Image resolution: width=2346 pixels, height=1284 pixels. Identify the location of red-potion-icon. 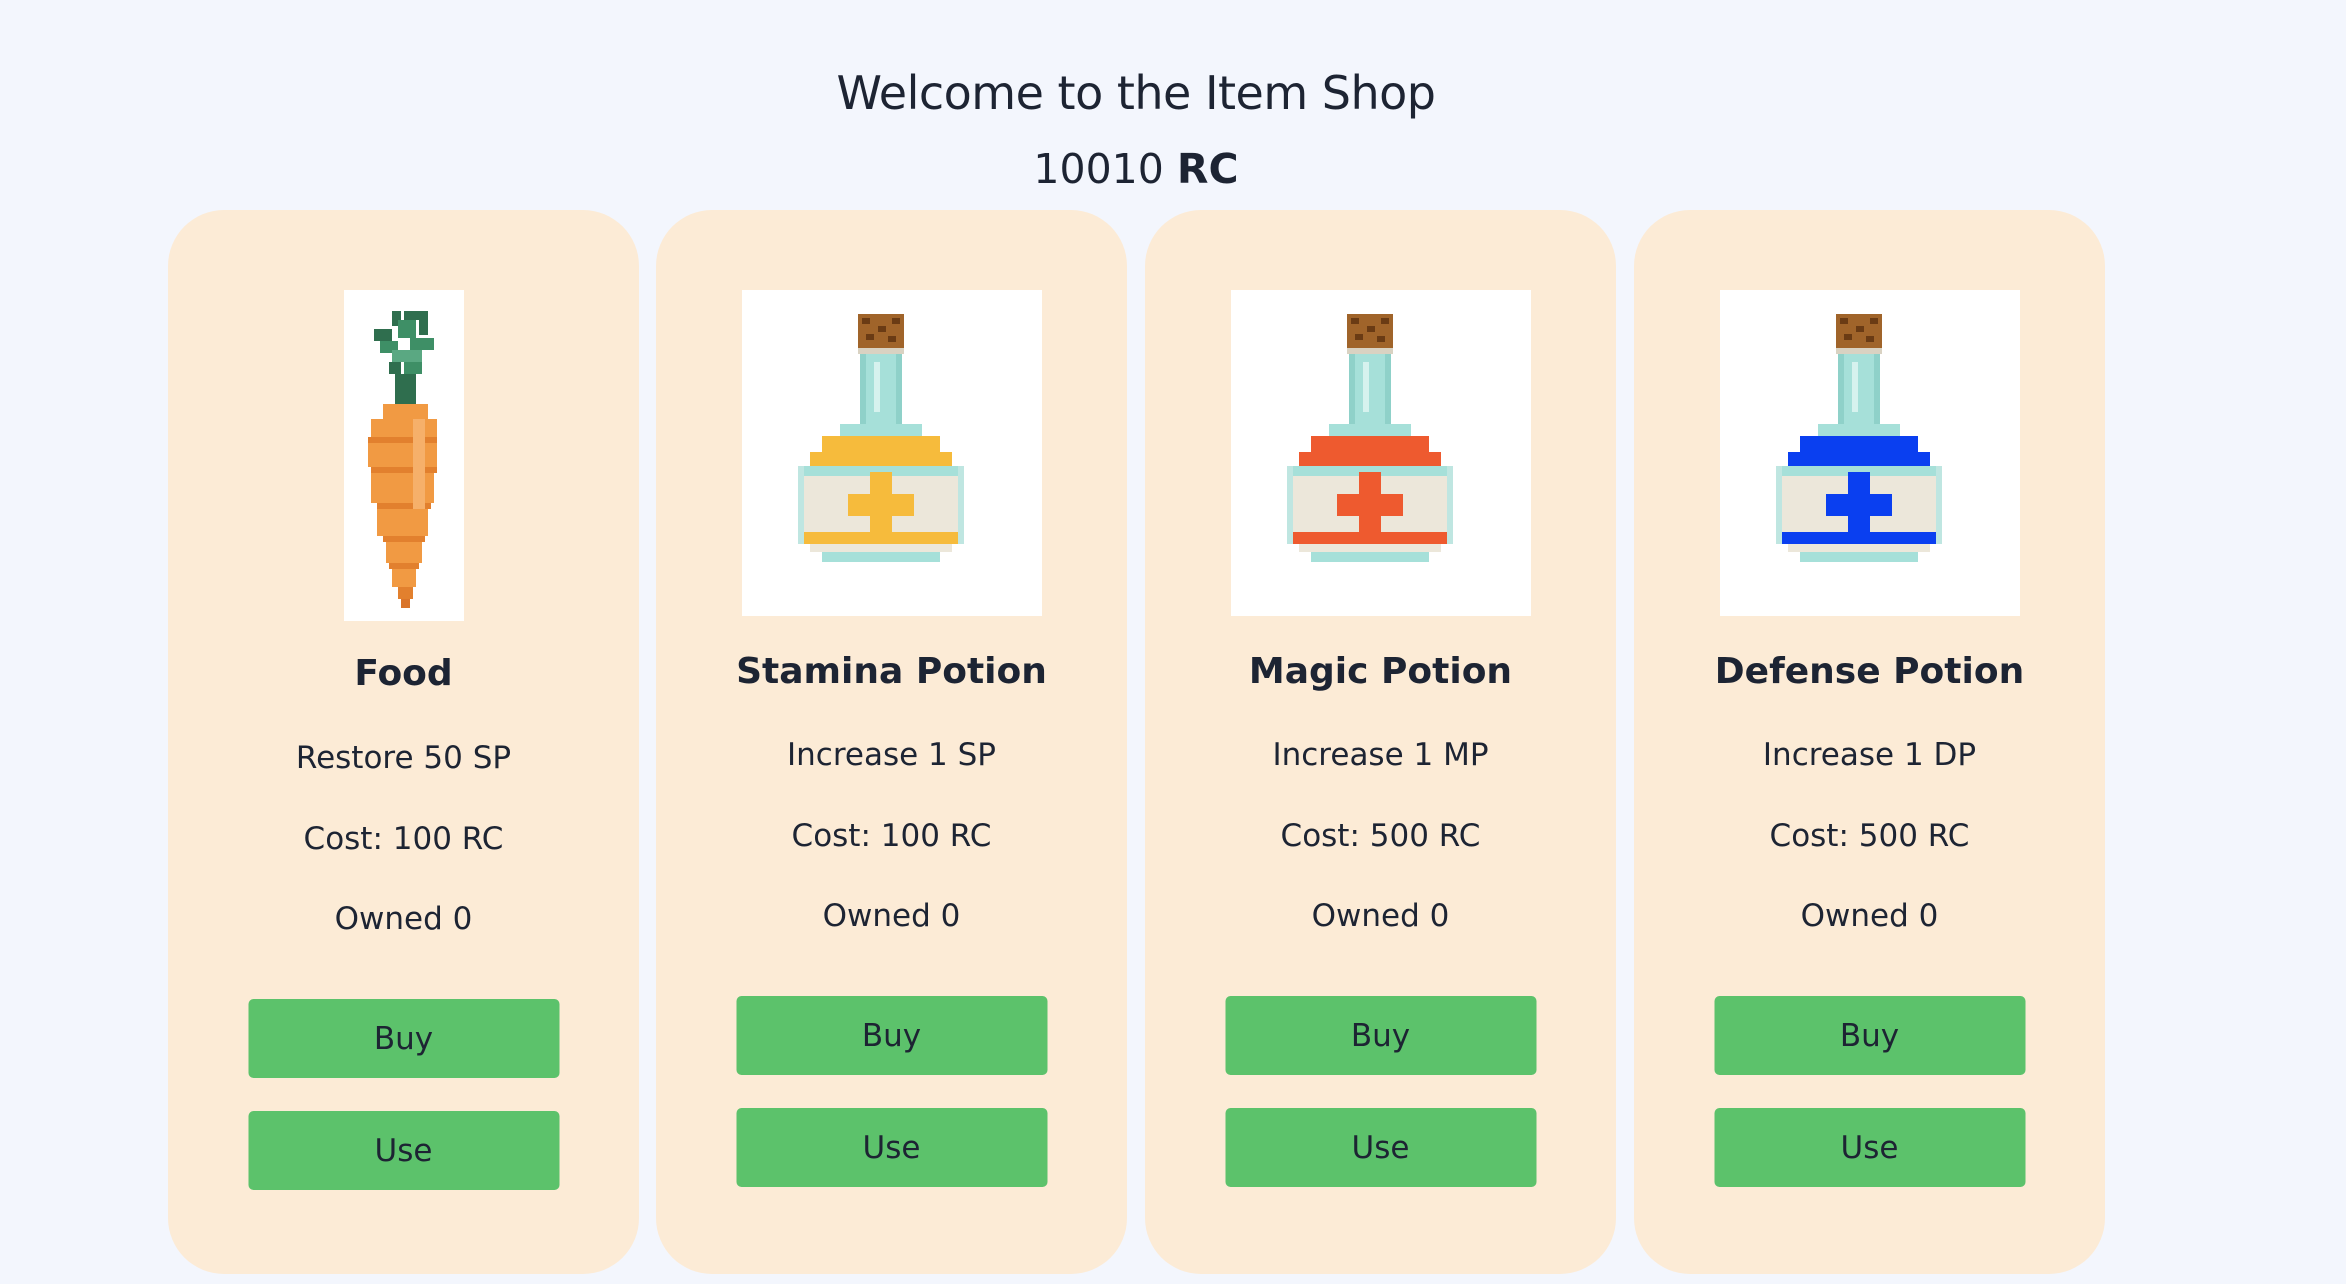
(1369, 438).